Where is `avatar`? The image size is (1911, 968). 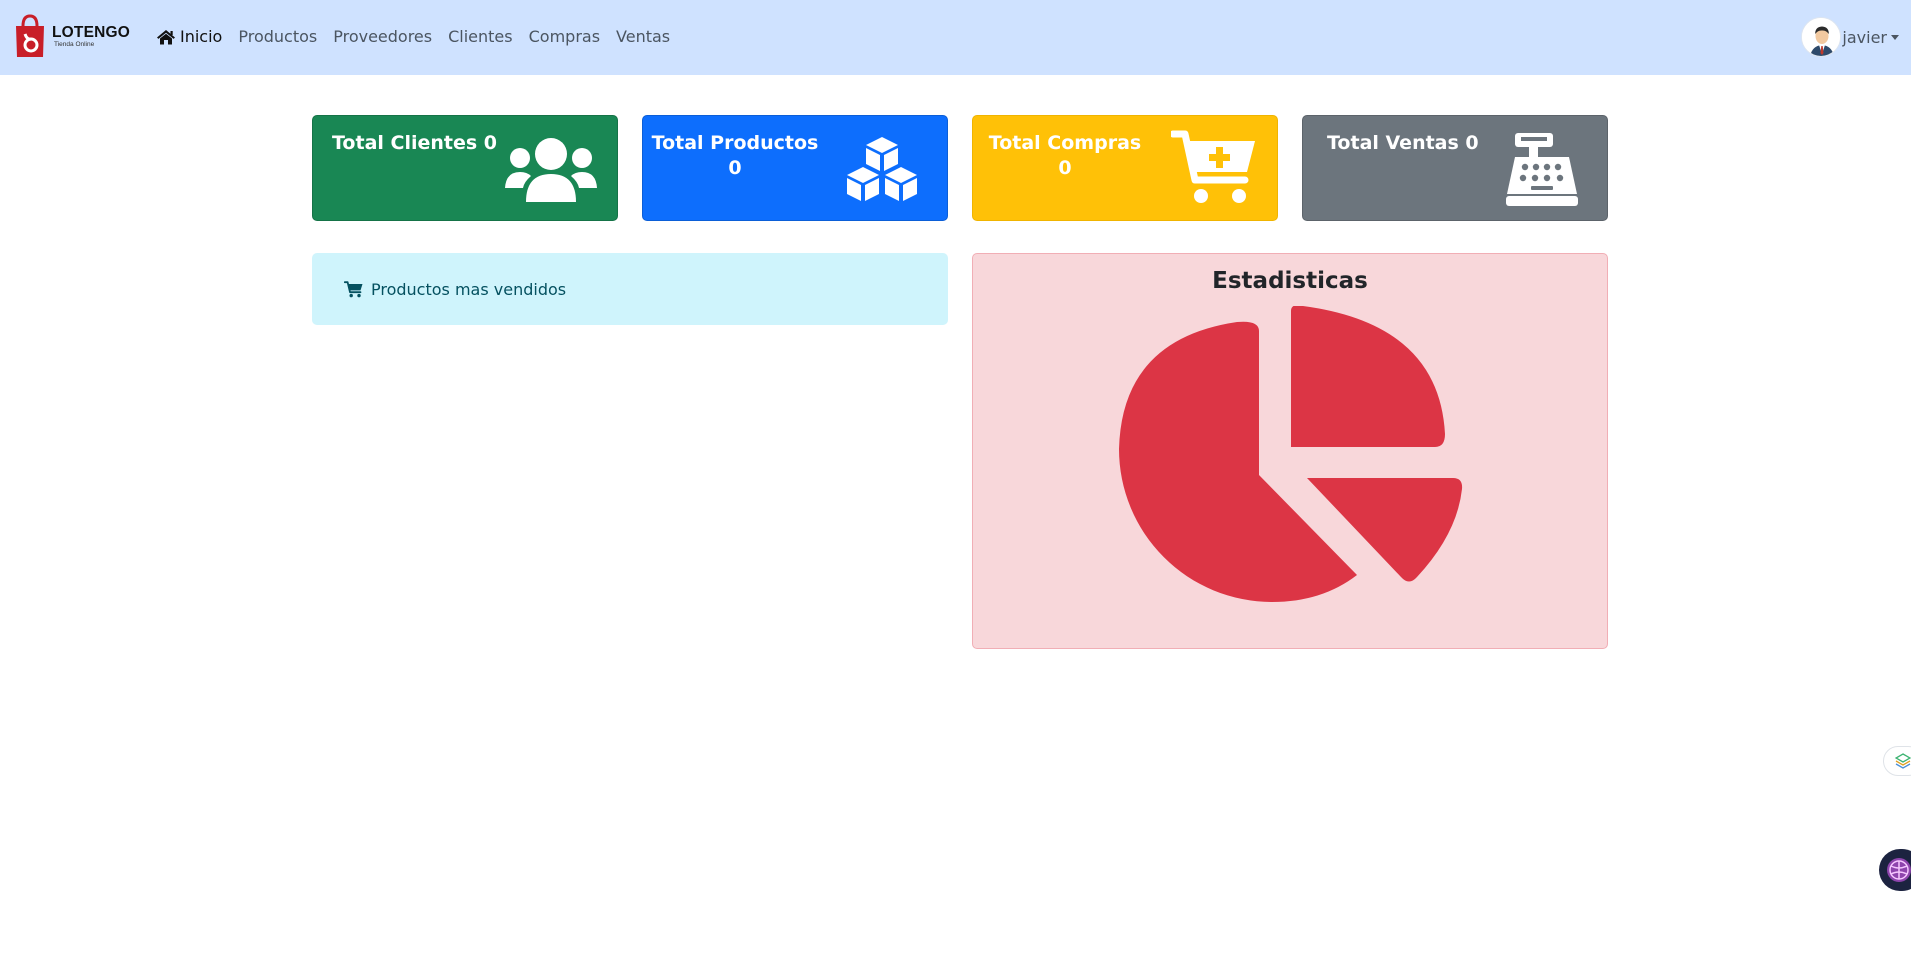 avatar is located at coordinates (1821, 37).